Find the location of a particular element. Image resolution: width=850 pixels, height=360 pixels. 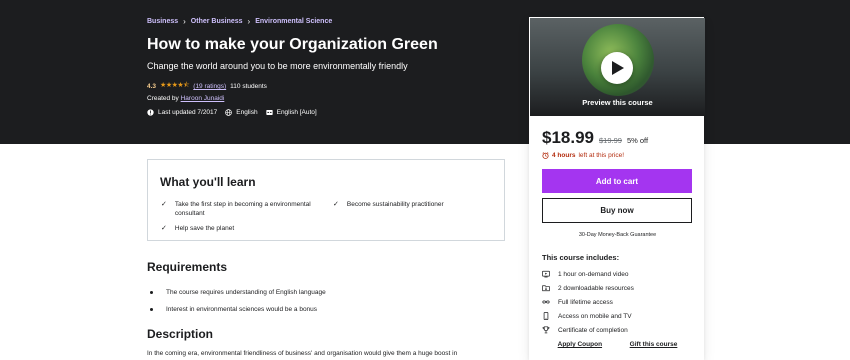

list-item: Full lifetime access is located at coordinates (588, 302).